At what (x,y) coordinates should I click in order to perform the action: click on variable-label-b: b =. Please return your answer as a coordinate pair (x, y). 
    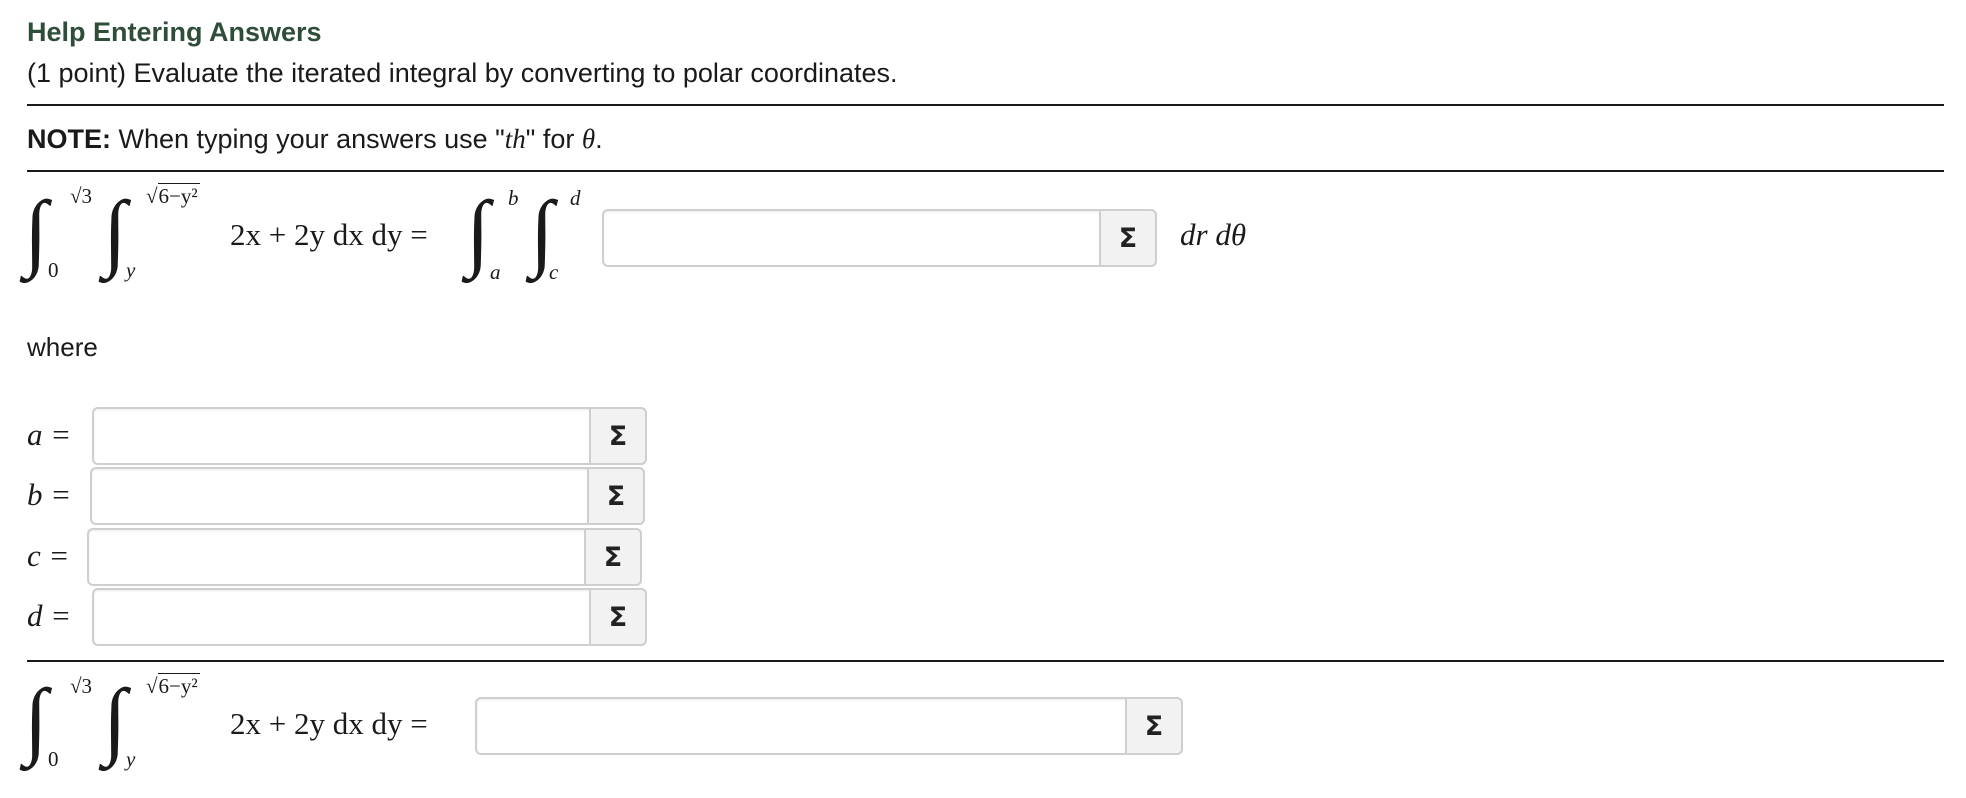
    Looking at the image, I should click on (49, 494).